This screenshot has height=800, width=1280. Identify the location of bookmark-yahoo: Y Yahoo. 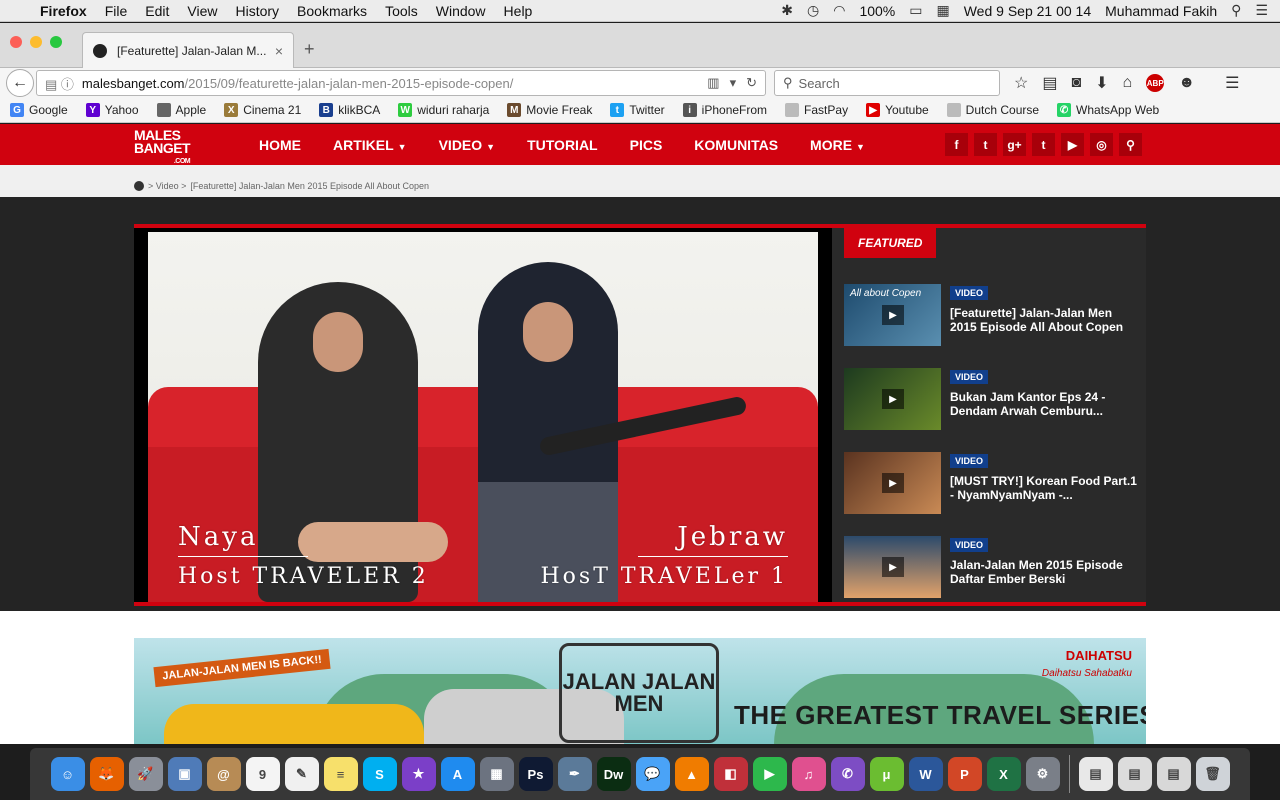
(112, 110).